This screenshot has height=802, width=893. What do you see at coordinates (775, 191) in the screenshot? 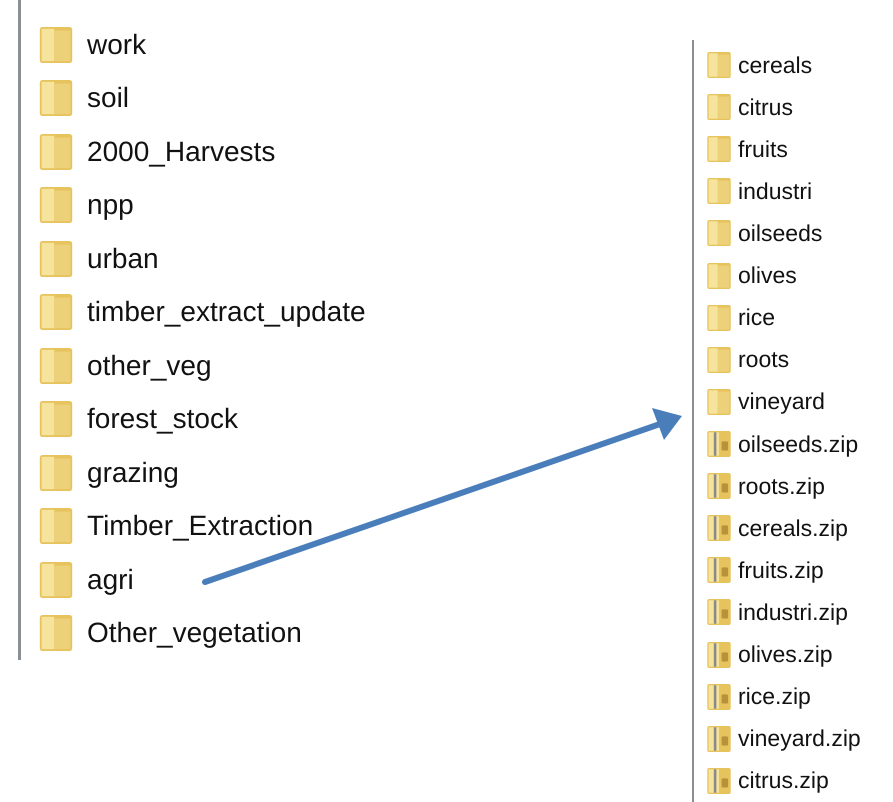
I see `folder-name: industri` at bounding box center [775, 191].